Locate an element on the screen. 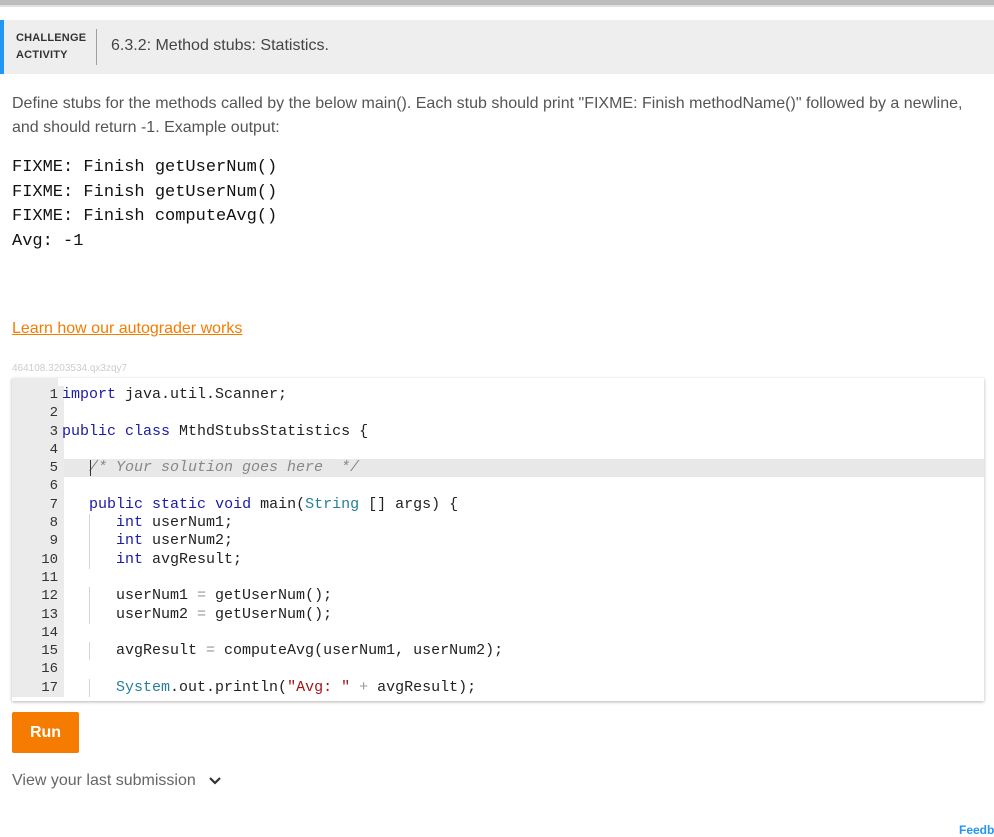  code-line: 6 is located at coordinates (498, 486).